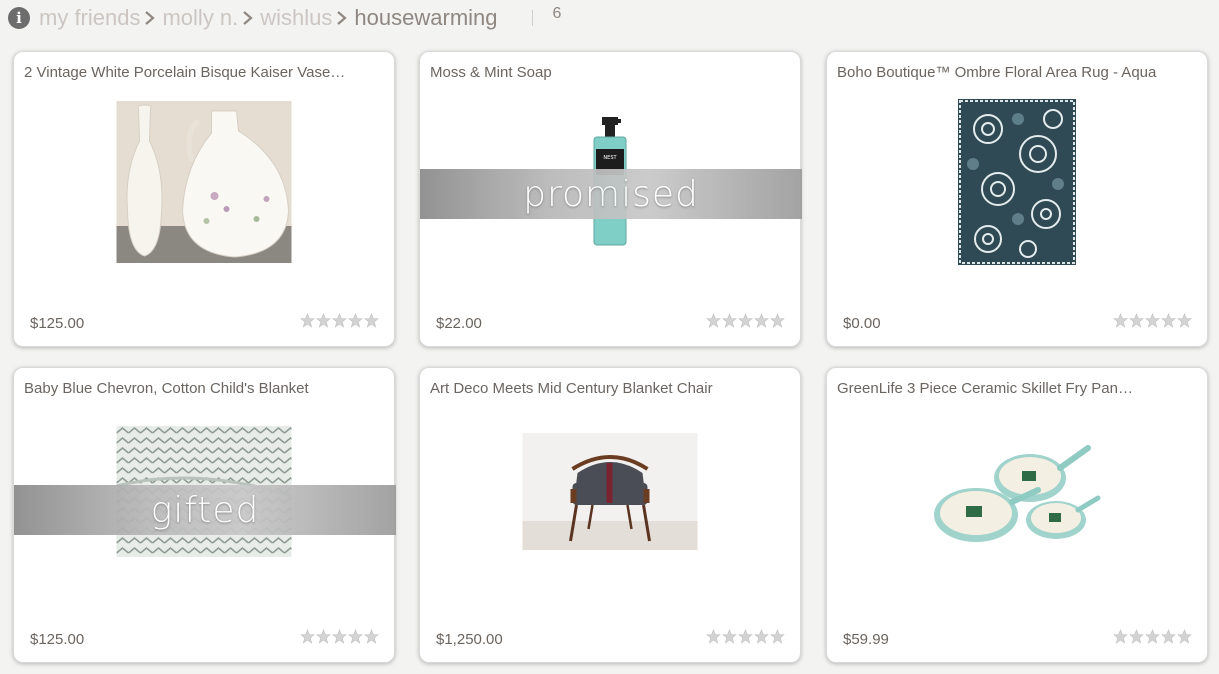  I want to click on rug-photo, so click(1017, 182).